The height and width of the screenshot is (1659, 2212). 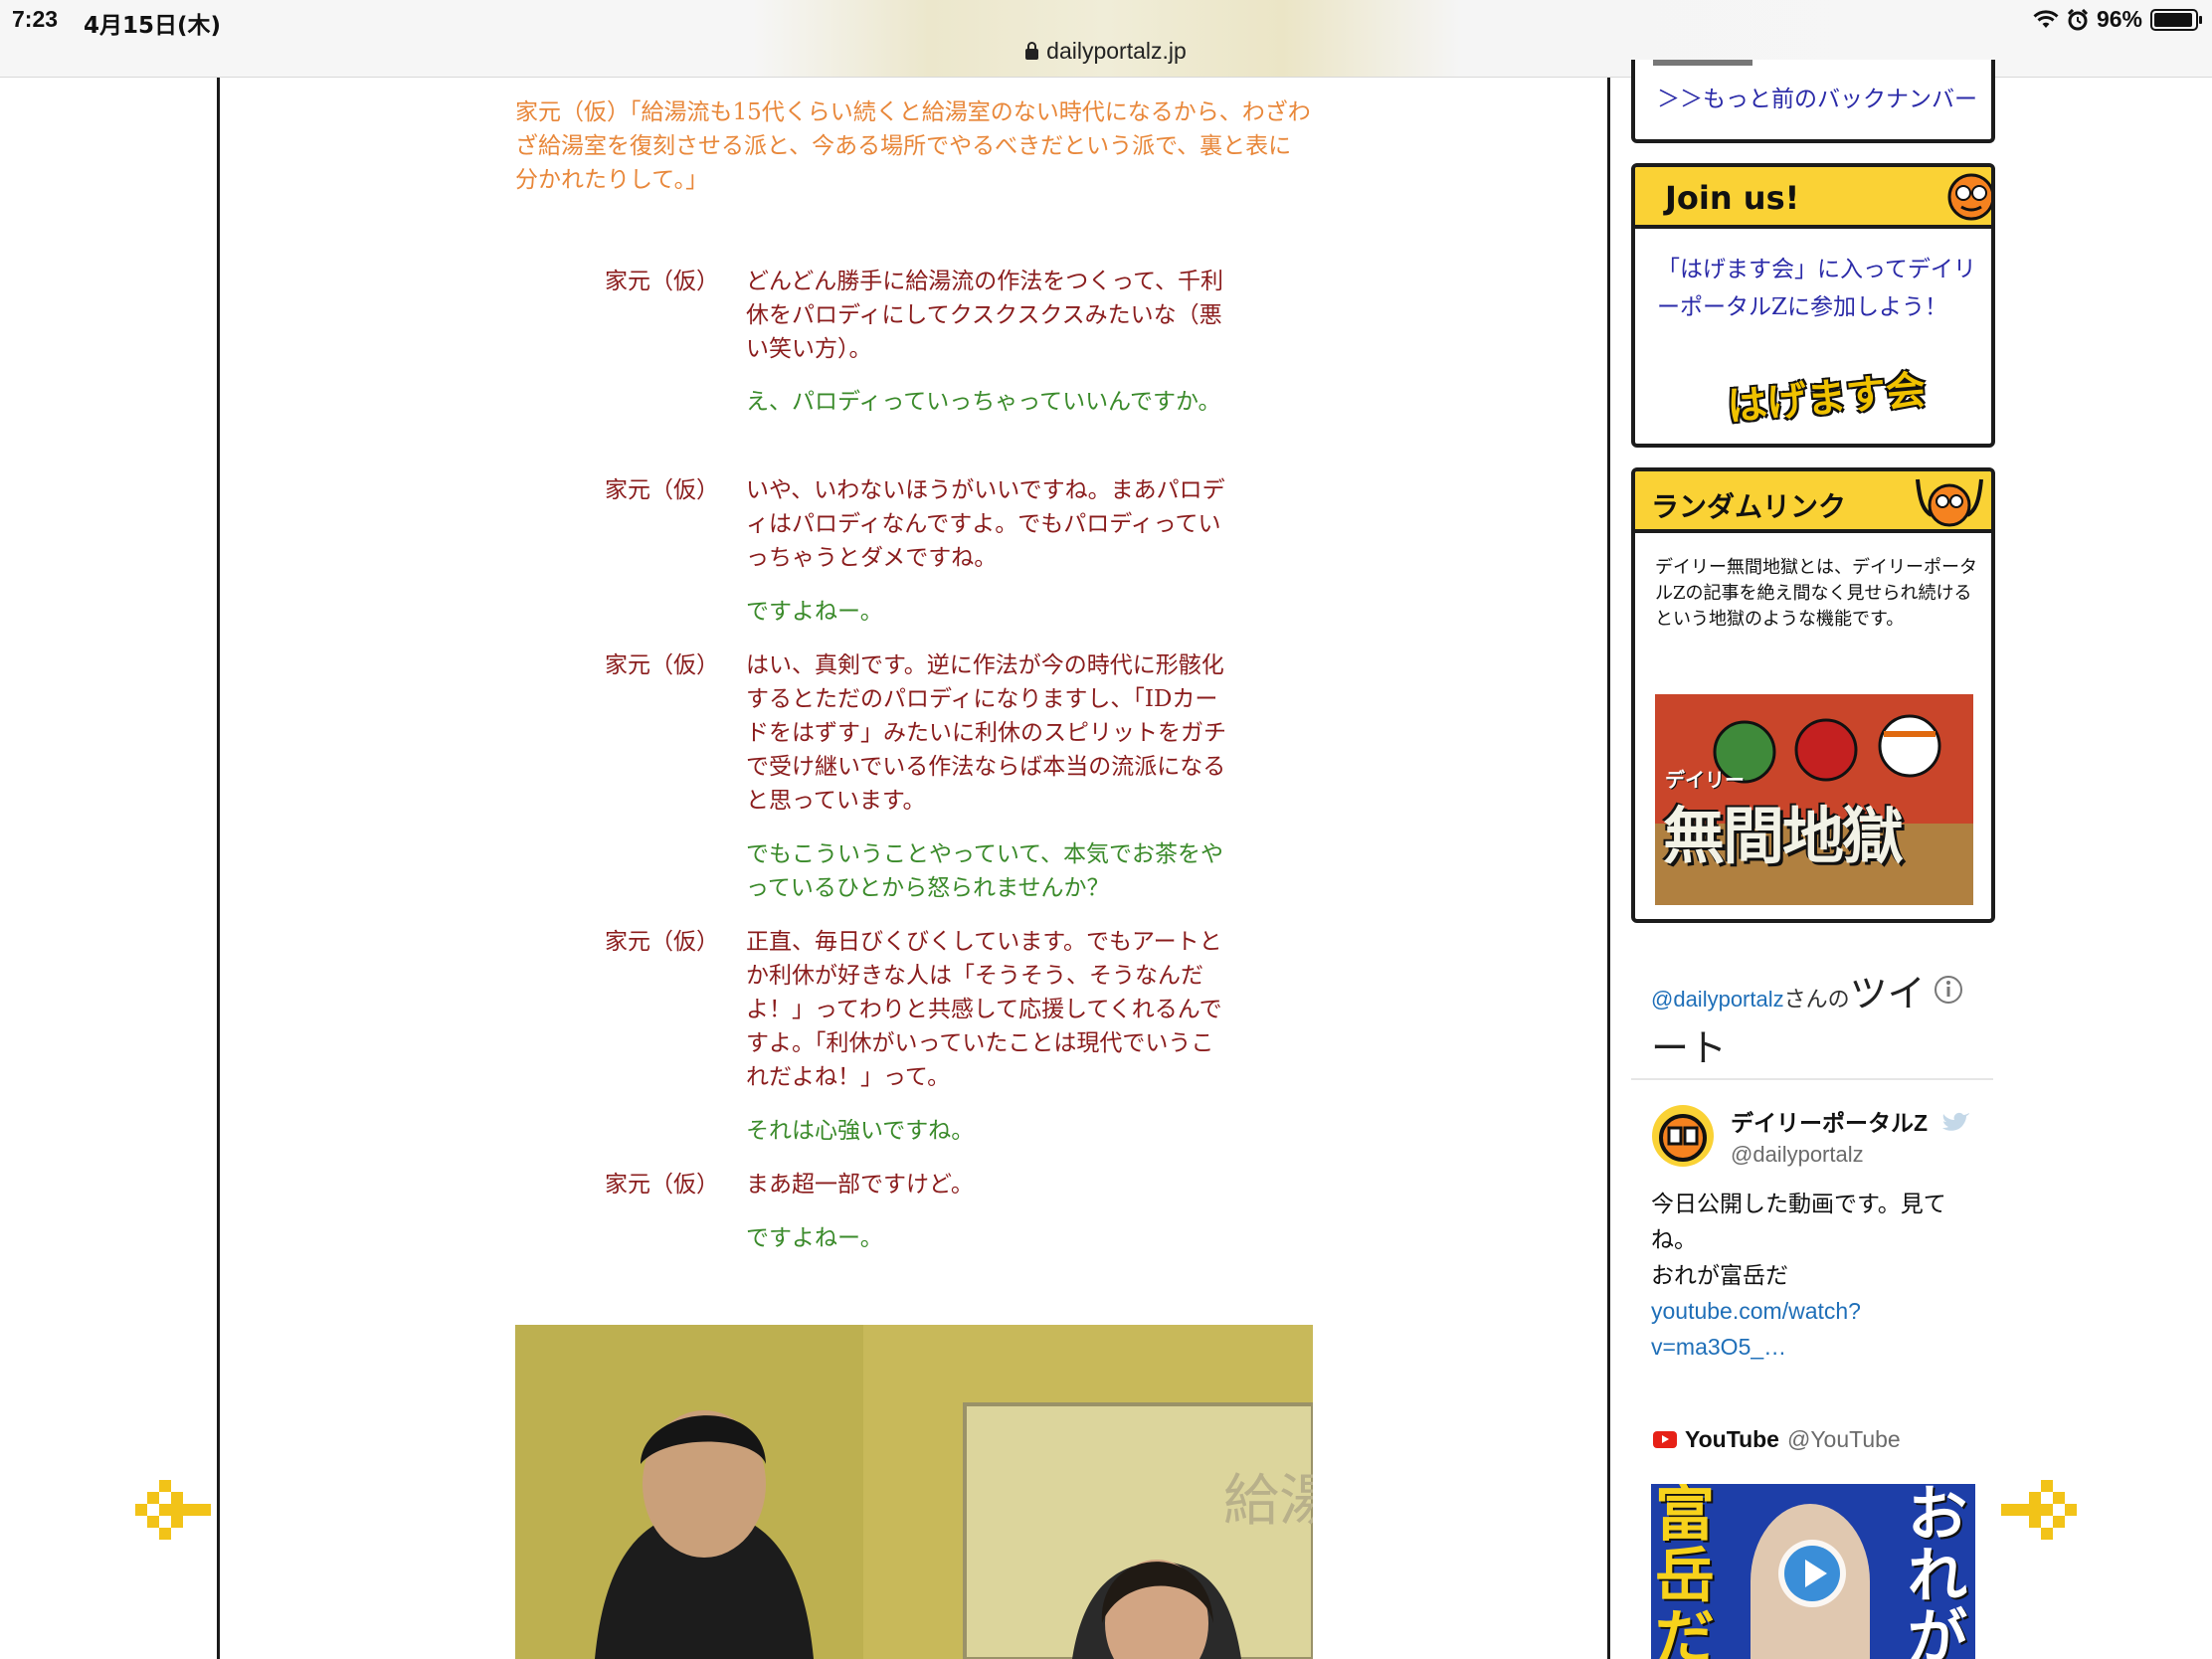 I want to click on video-thumbnail: 富岳だ おれが, so click(x=1813, y=1571).